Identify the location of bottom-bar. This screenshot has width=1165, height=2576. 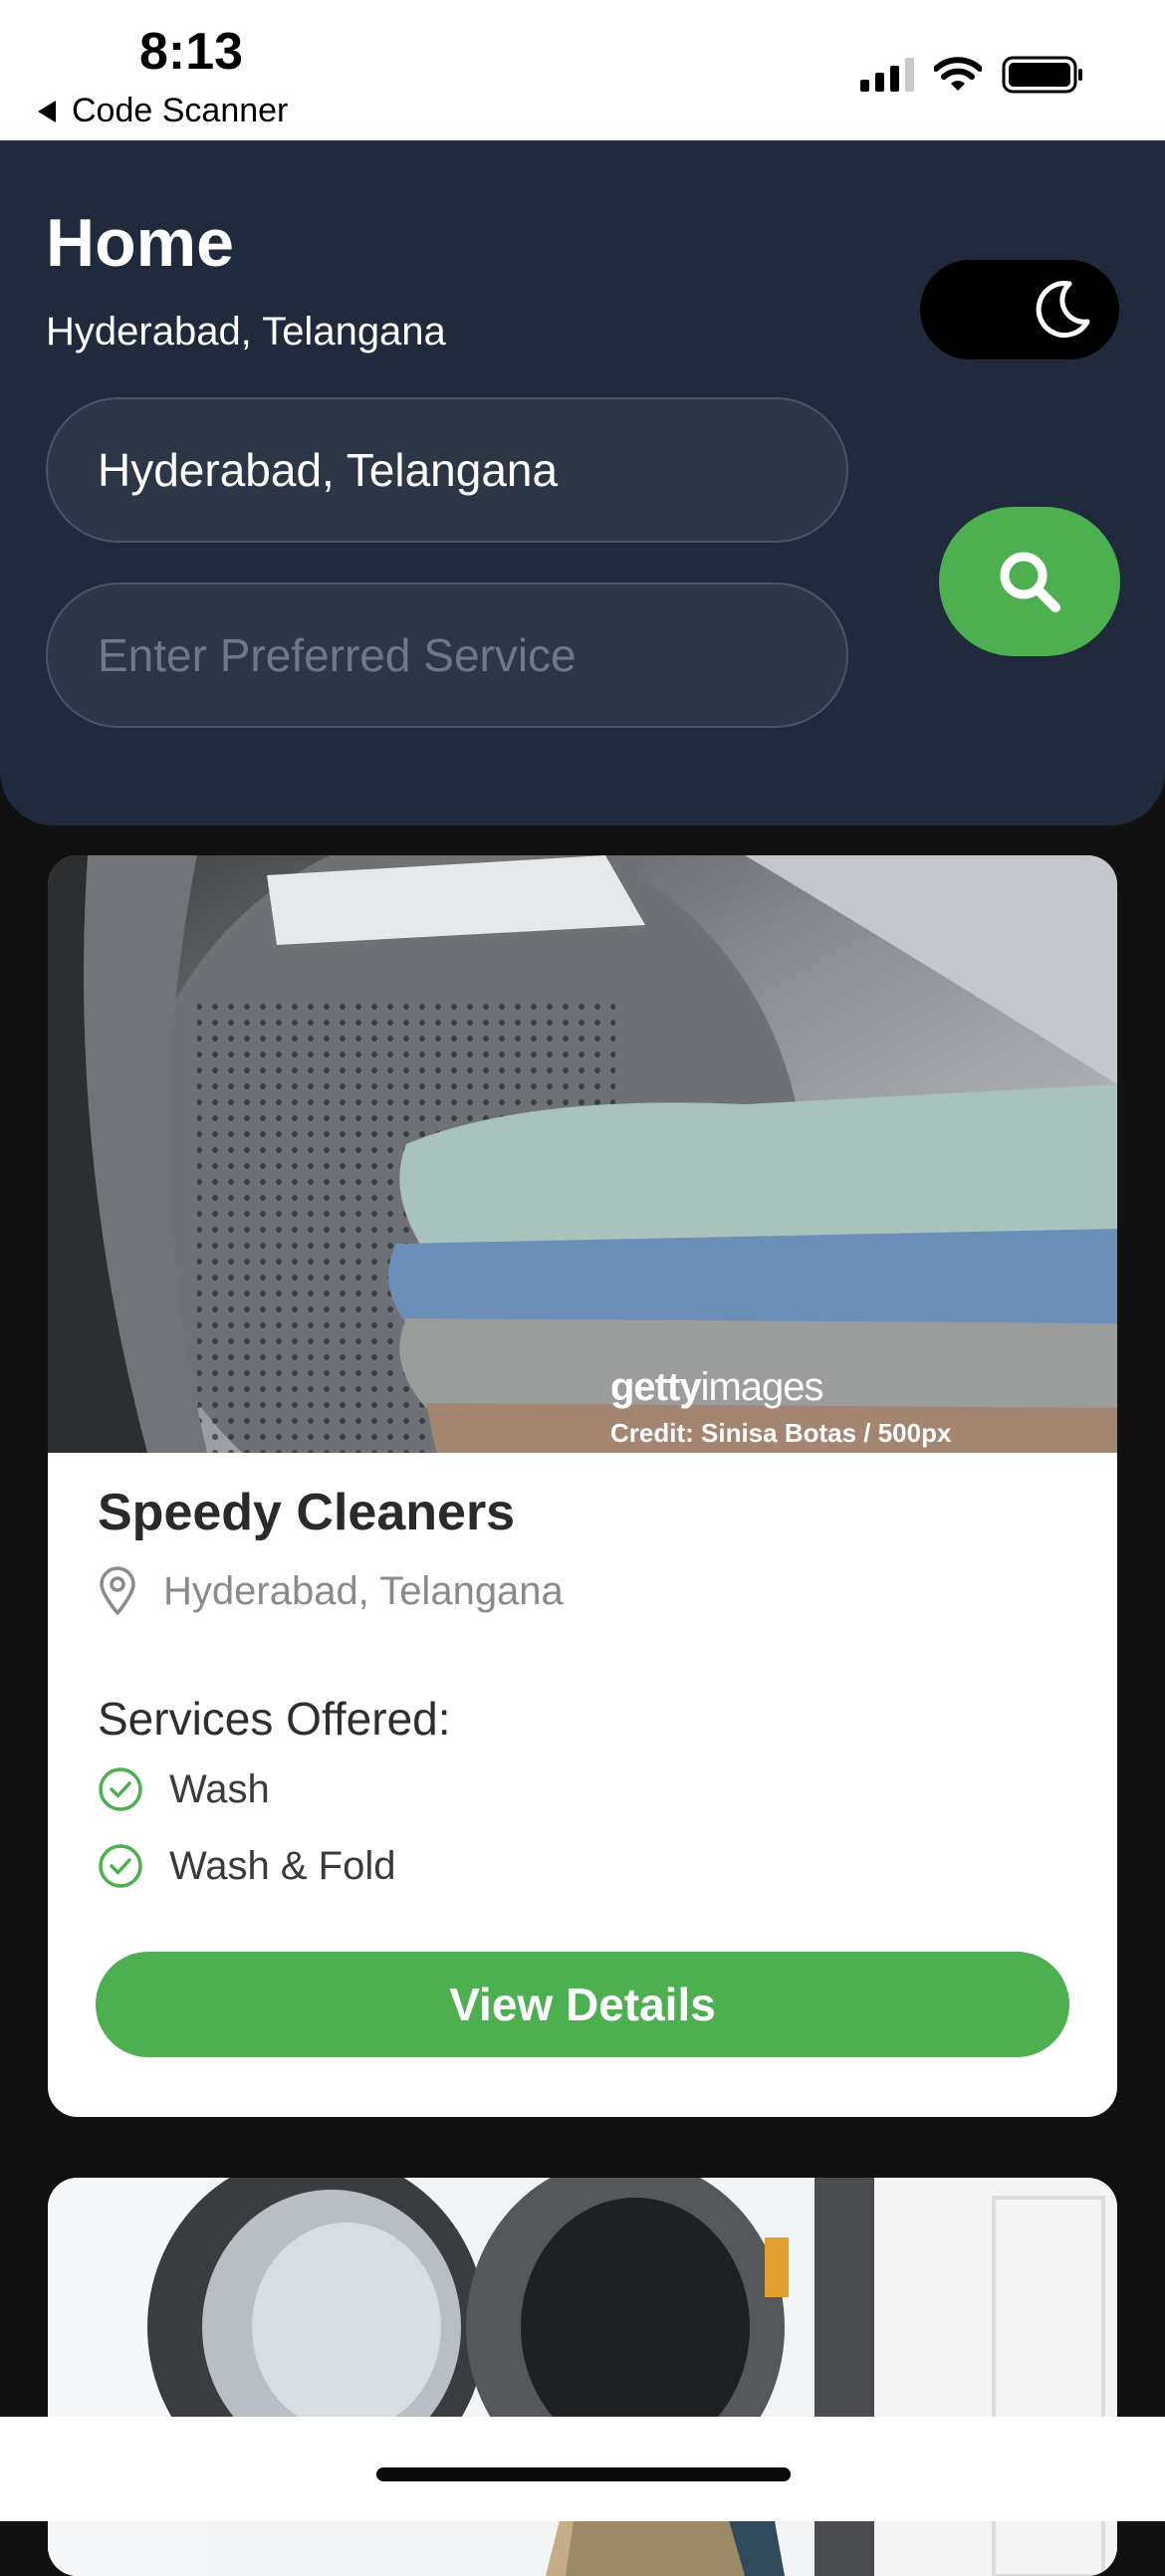
(582, 2469).